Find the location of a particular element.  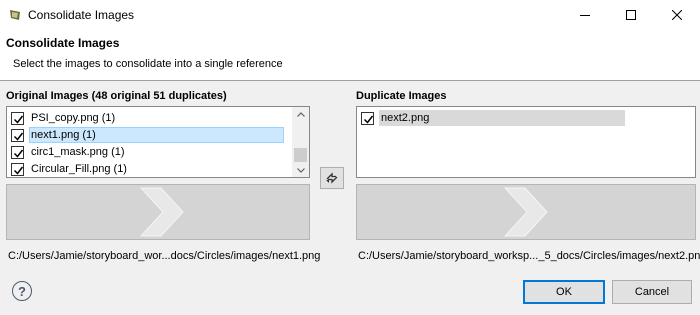

ok-button: OK is located at coordinates (564, 292).